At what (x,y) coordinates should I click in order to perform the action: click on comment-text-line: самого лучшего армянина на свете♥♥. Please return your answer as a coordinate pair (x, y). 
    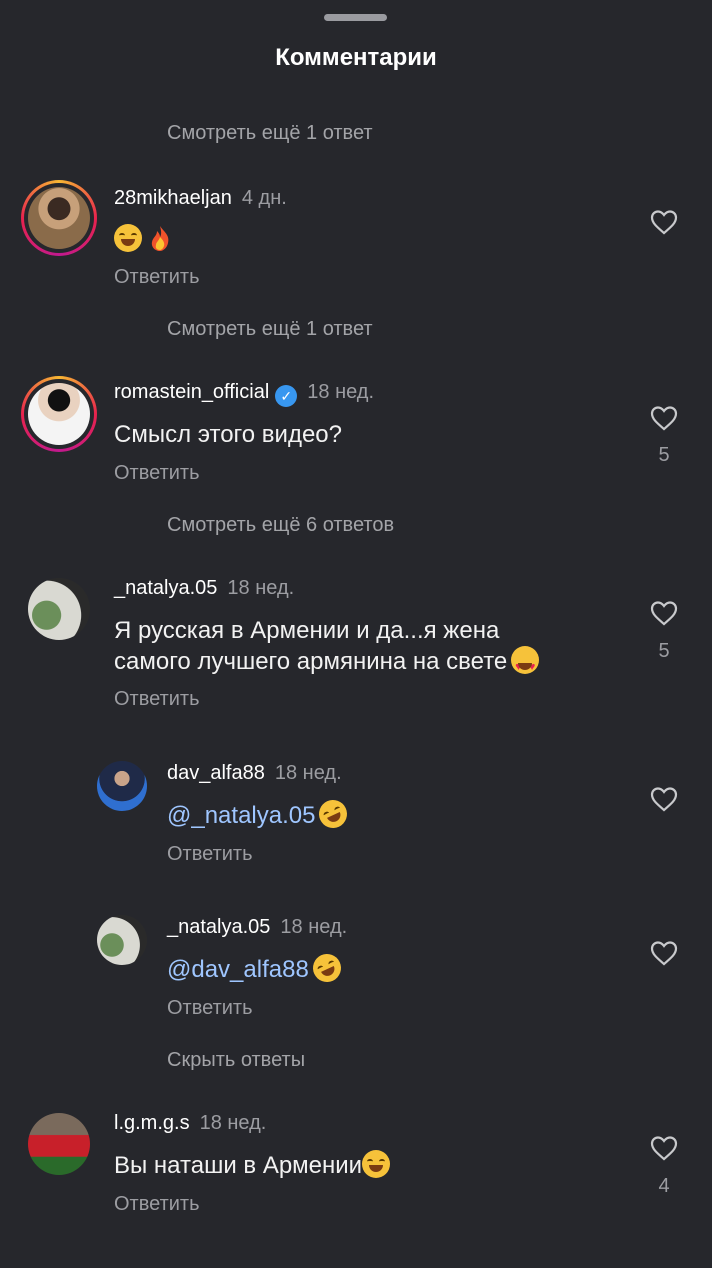
    Looking at the image, I should click on (327, 661).